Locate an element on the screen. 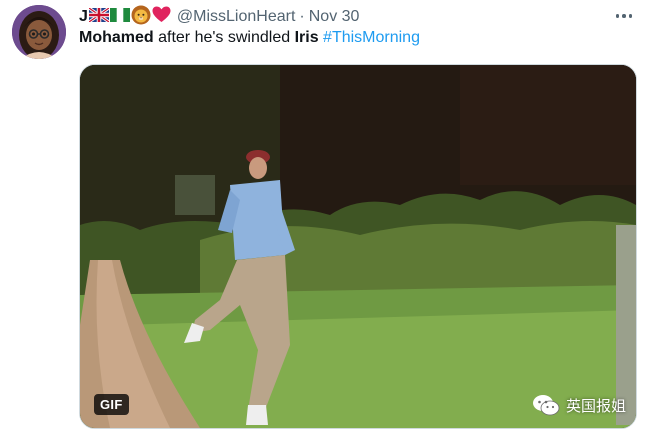 This screenshot has height=435, width=649. more-options-icon is located at coordinates (624, 16).